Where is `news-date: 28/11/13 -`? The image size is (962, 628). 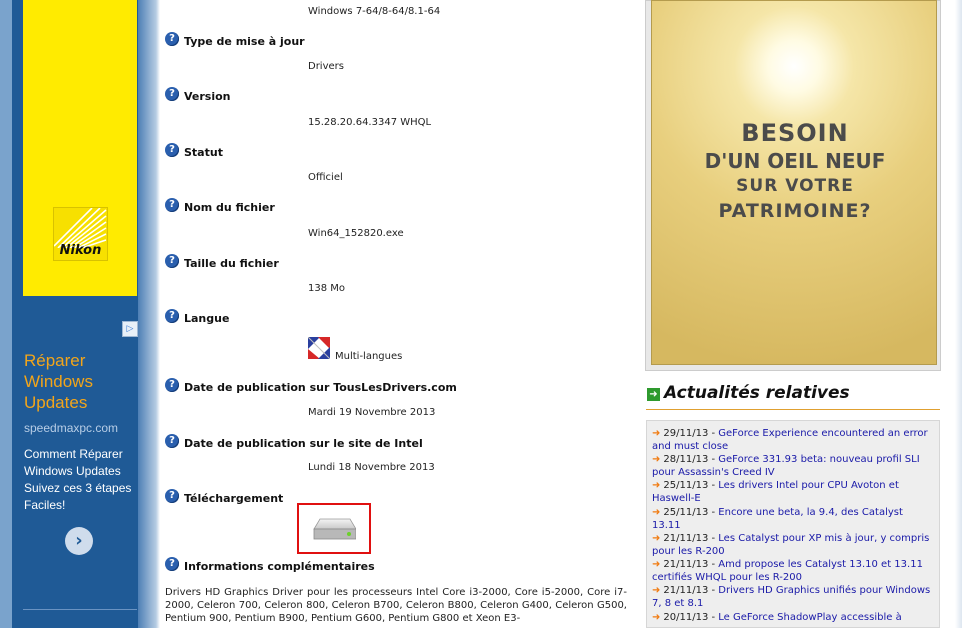 news-date: 28/11/13 - is located at coordinates (691, 459).